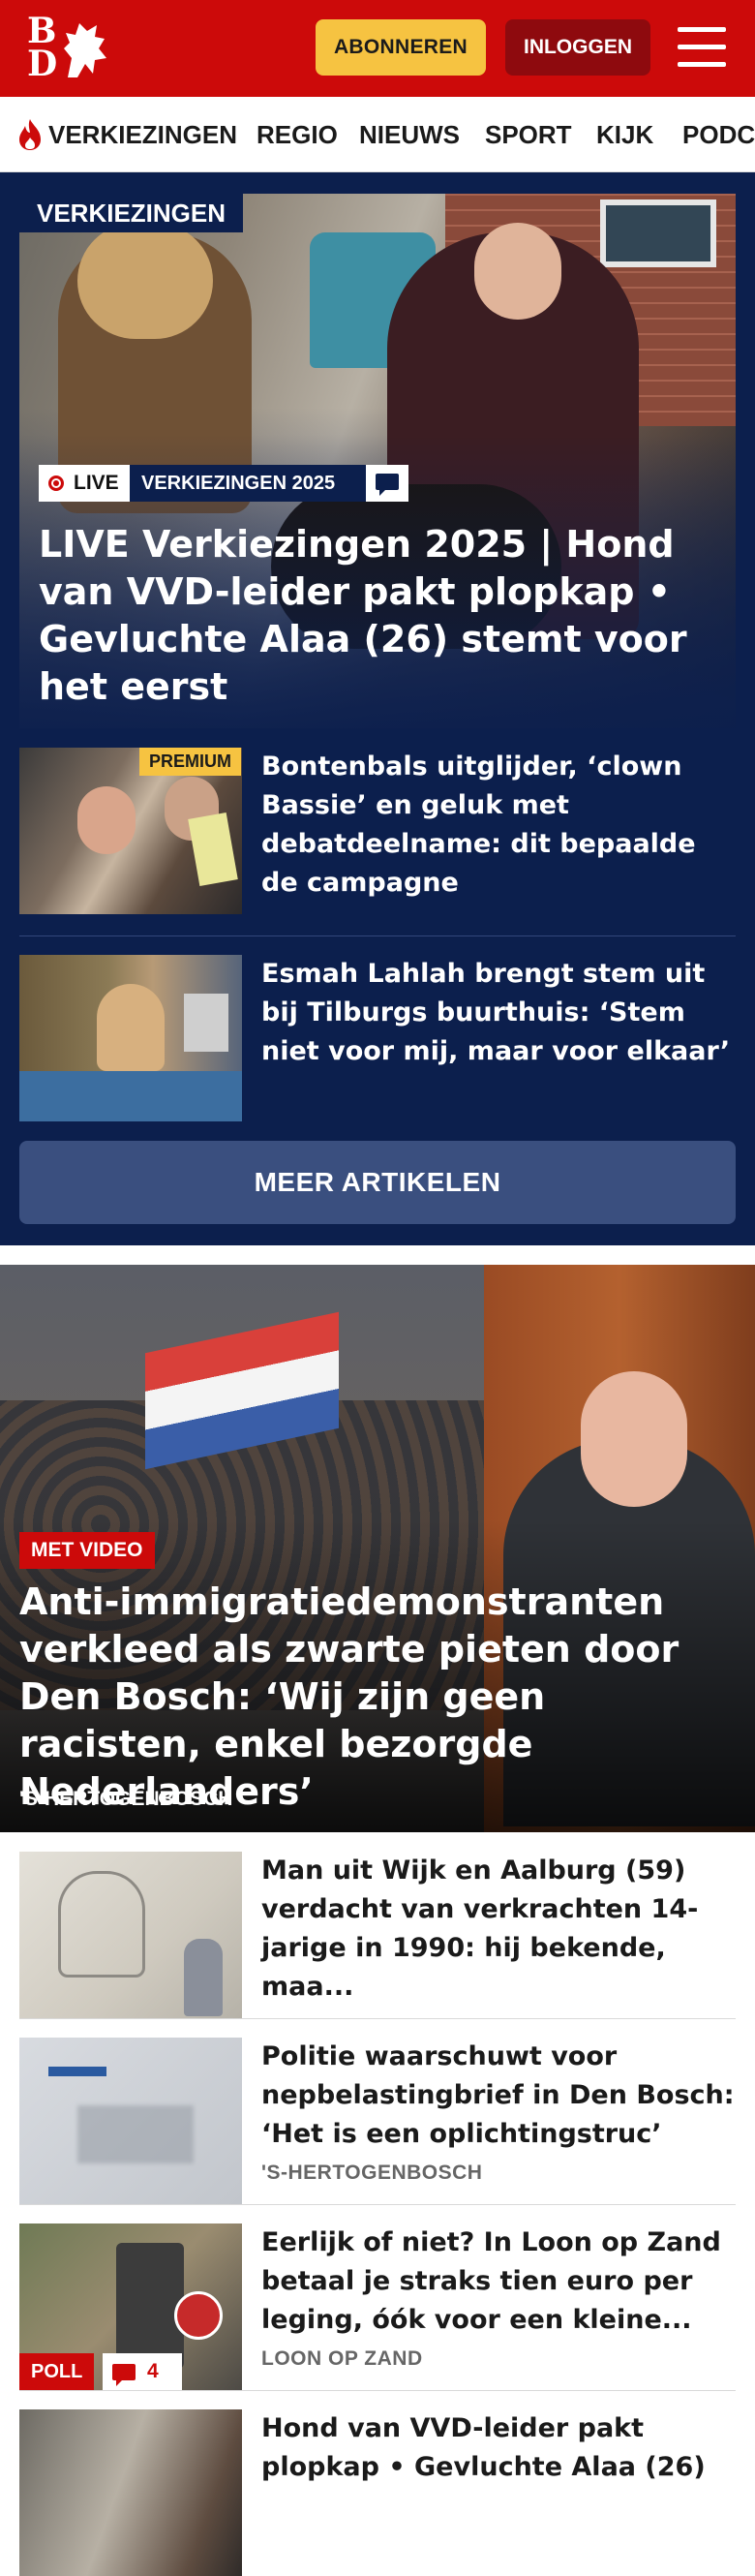 The width and height of the screenshot is (755, 2576). What do you see at coordinates (96, 483) in the screenshot?
I see `live-label: LIVE` at bounding box center [96, 483].